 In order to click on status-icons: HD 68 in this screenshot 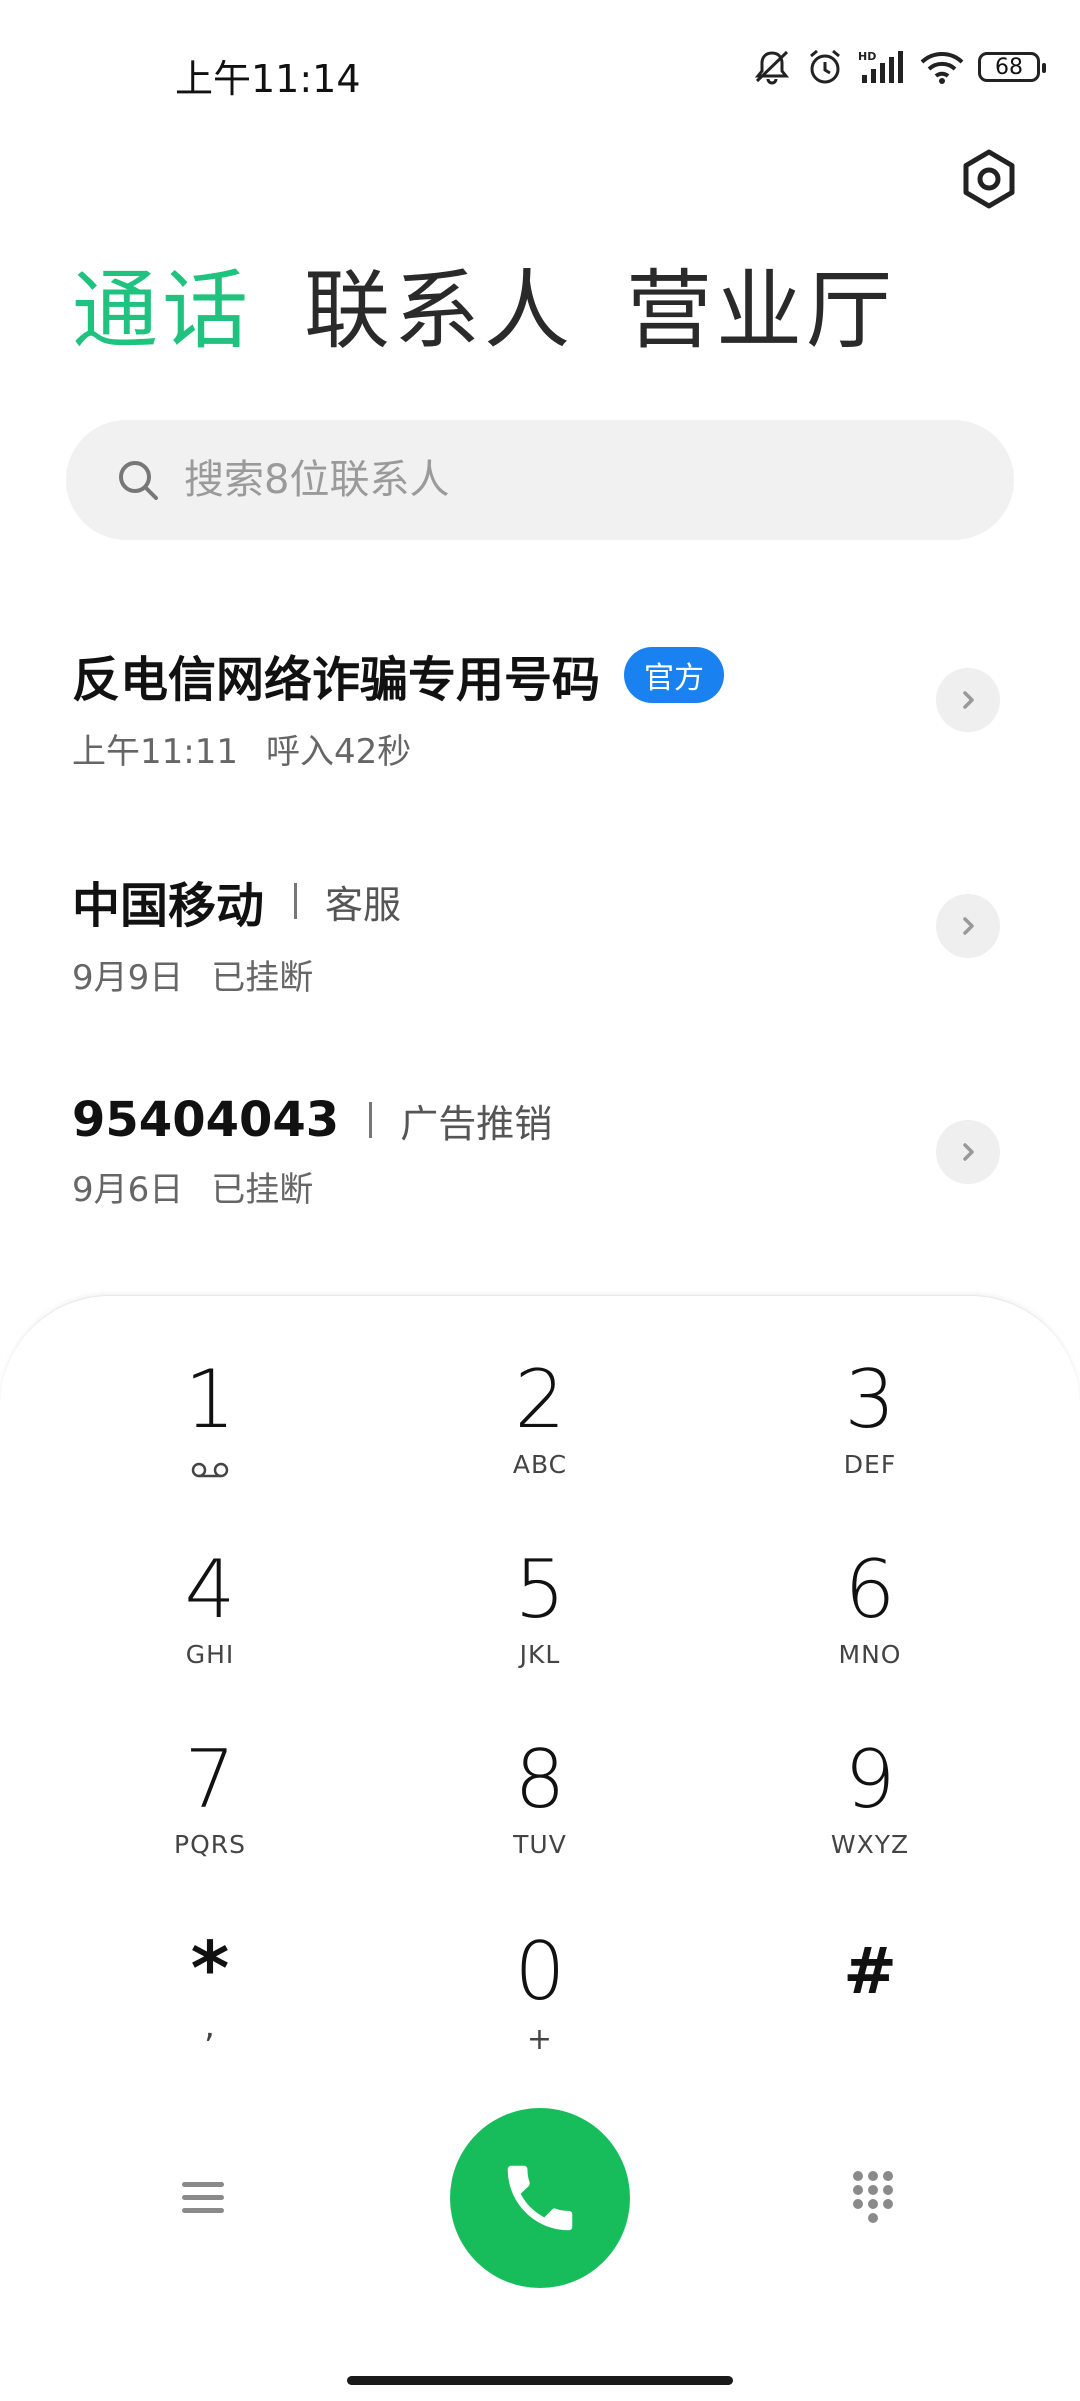, I will do `click(899, 67)`.